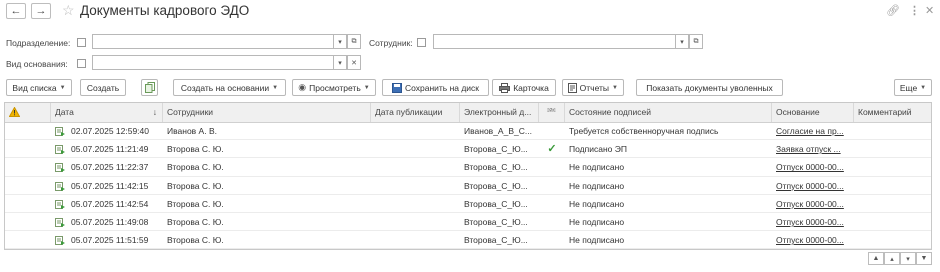 Image resolution: width=940 pixels, height=272 pixels. What do you see at coordinates (924, 258) in the screenshot?
I see `scroll-bottom-button: ▼` at bounding box center [924, 258].